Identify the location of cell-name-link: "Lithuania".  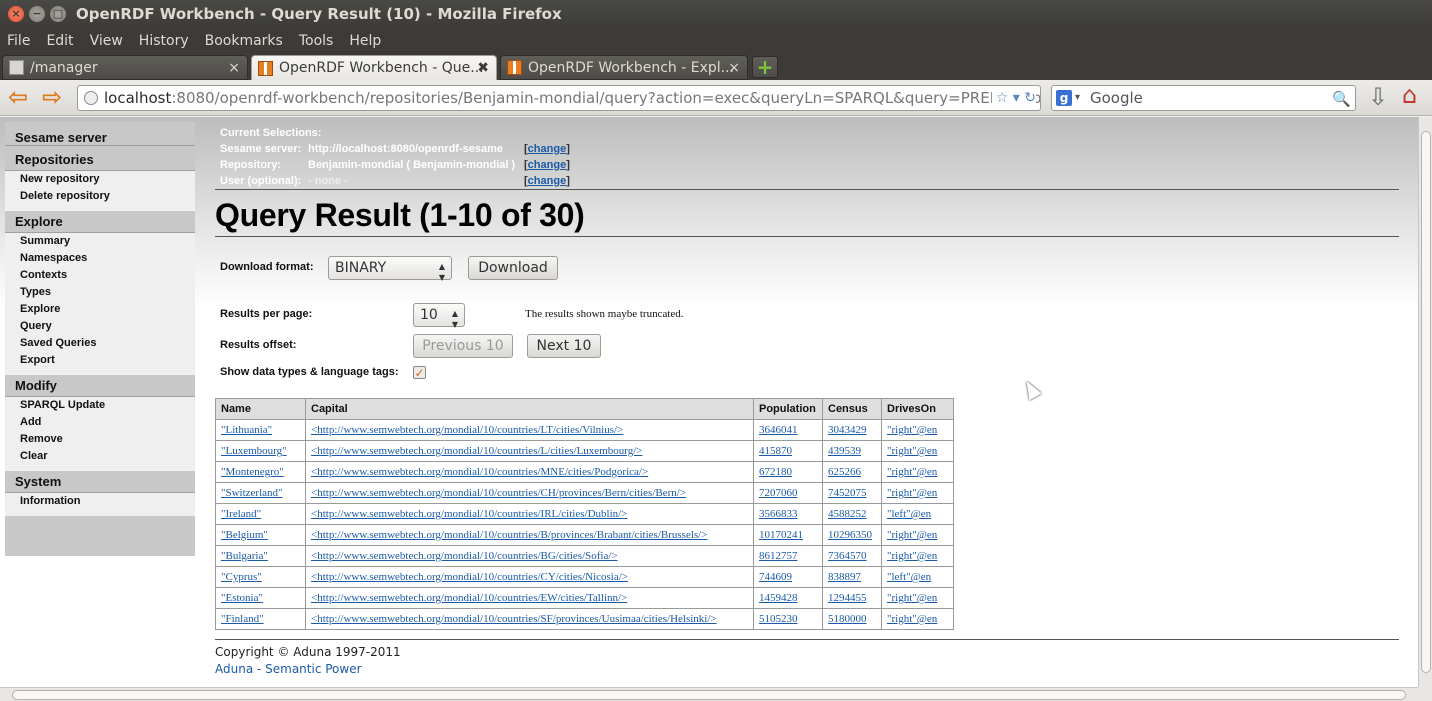
(246, 430).